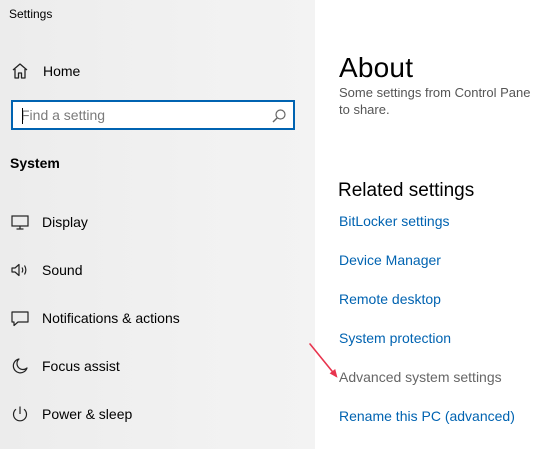 This screenshot has width=543, height=449. Describe the element at coordinates (20, 366) in the screenshot. I see `moon-icon` at that location.